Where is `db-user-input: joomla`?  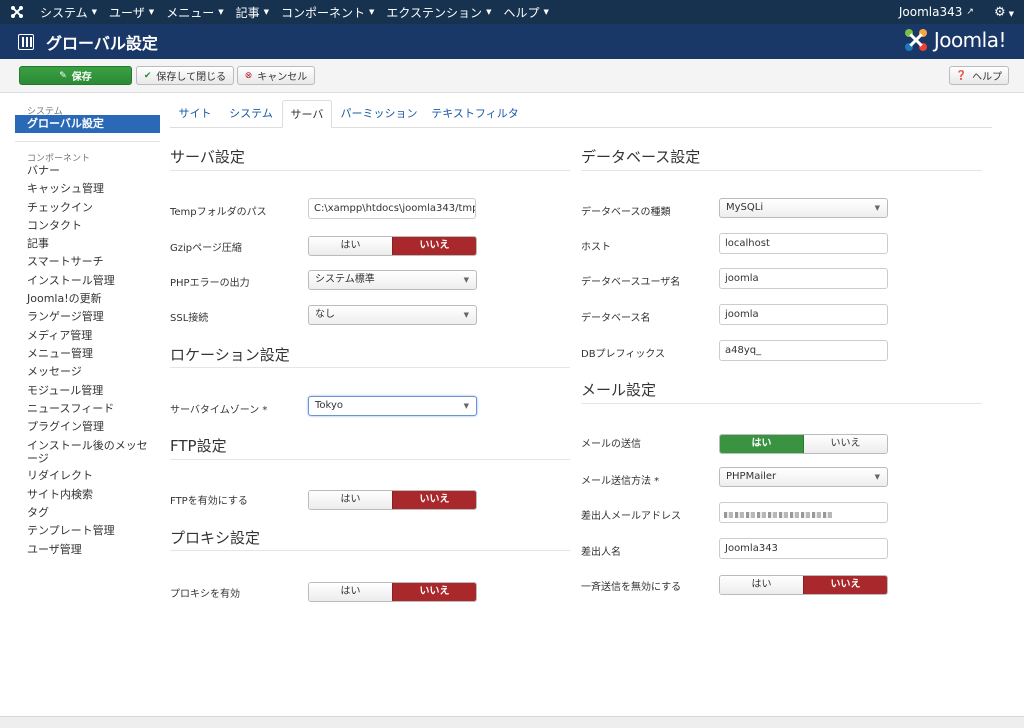 db-user-input: joomla is located at coordinates (803, 278).